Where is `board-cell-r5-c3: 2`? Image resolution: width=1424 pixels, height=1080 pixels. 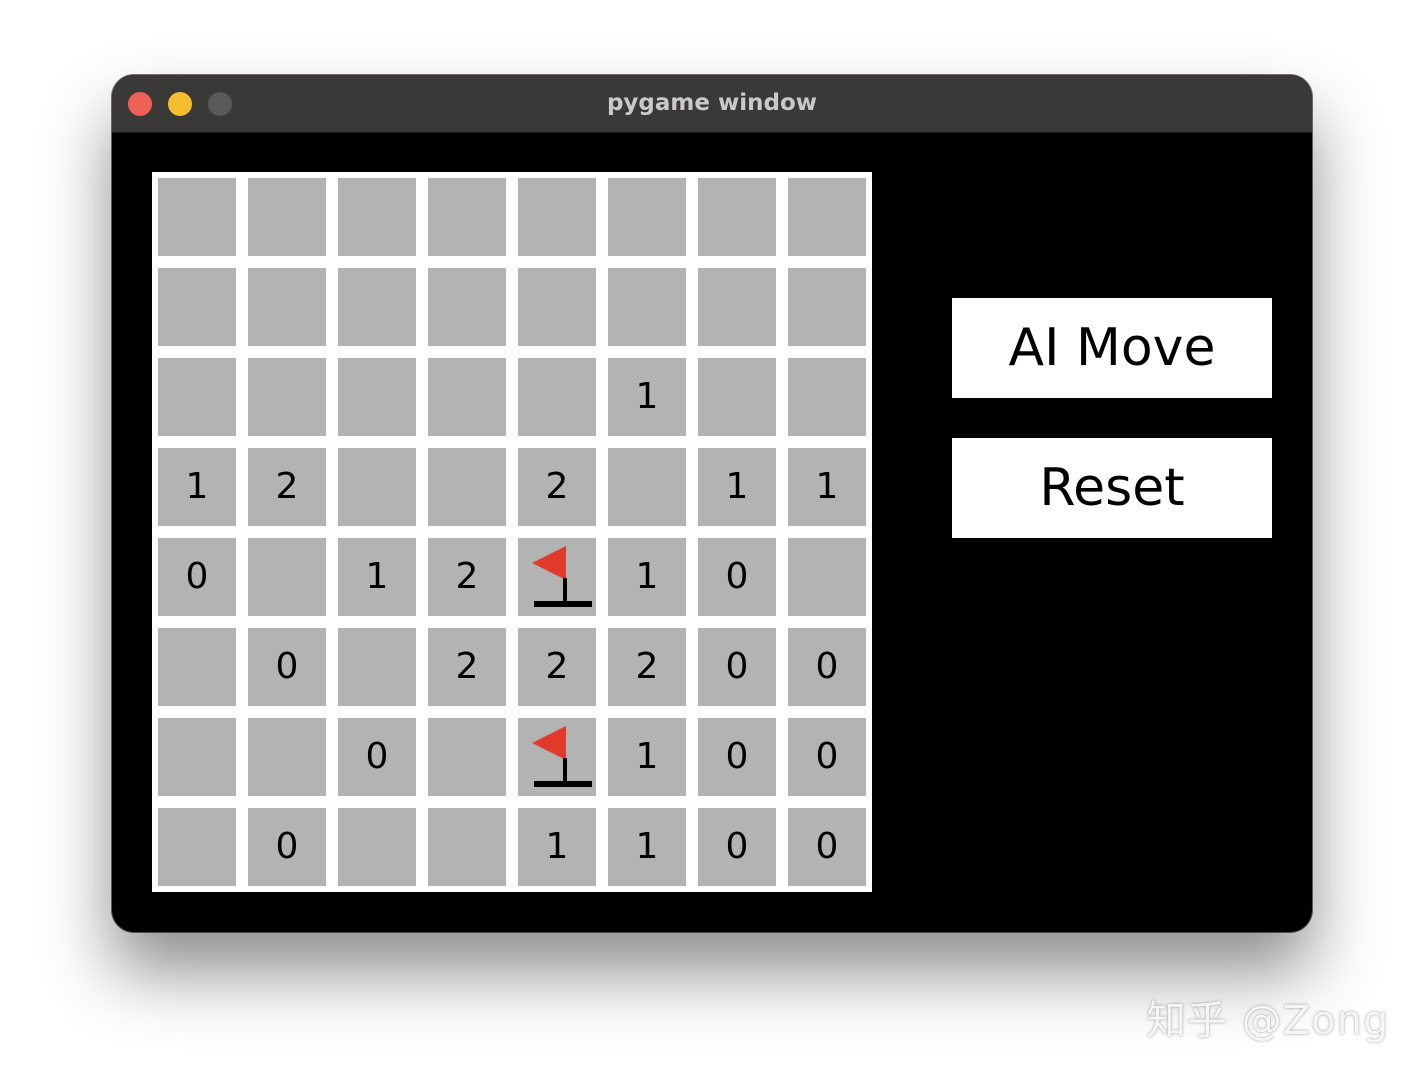 board-cell-r5-c3: 2 is located at coordinates (467, 667).